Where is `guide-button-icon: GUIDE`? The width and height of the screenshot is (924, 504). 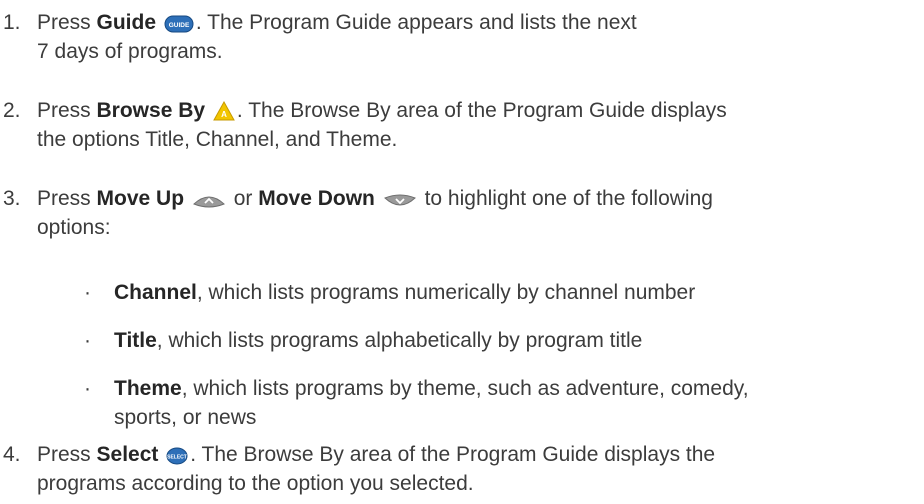 guide-button-icon: GUIDE is located at coordinates (179, 24).